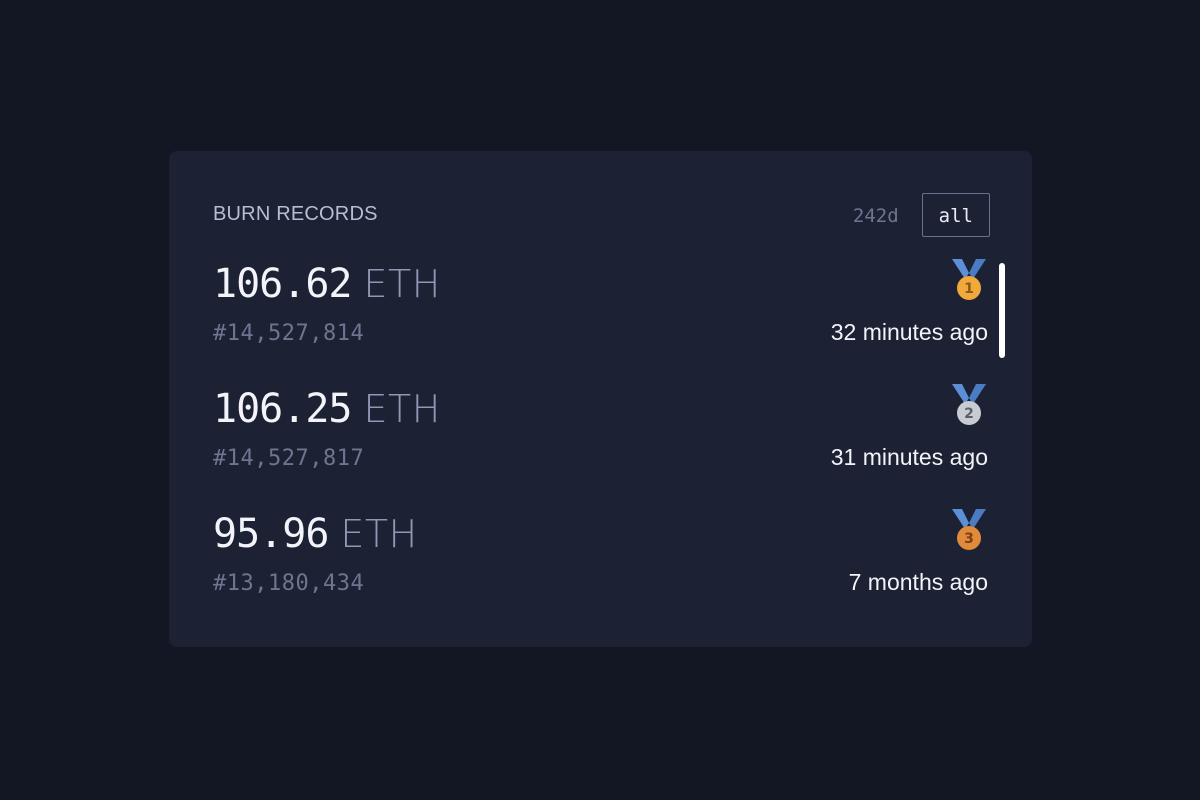 The image size is (1200, 800). Describe the element at coordinates (876, 215) in the screenshot. I see `range-242d-button: 242d` at that location.